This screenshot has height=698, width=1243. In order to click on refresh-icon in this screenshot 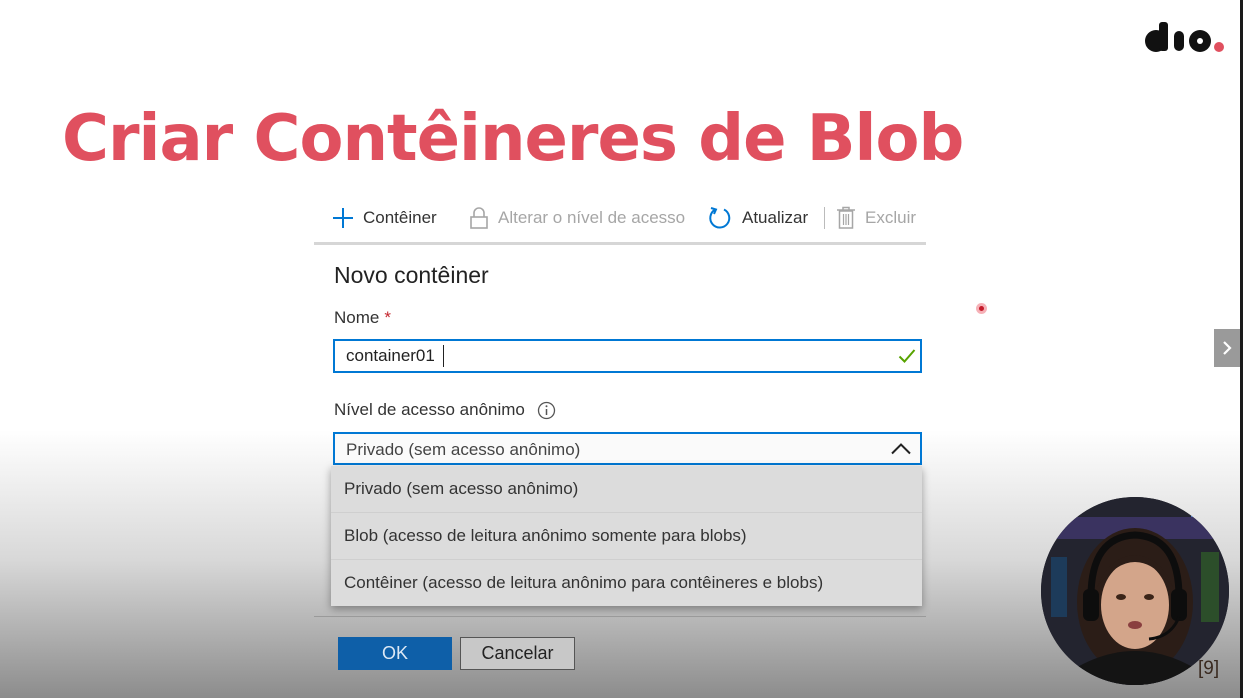, I will do `click(720, 218)`.